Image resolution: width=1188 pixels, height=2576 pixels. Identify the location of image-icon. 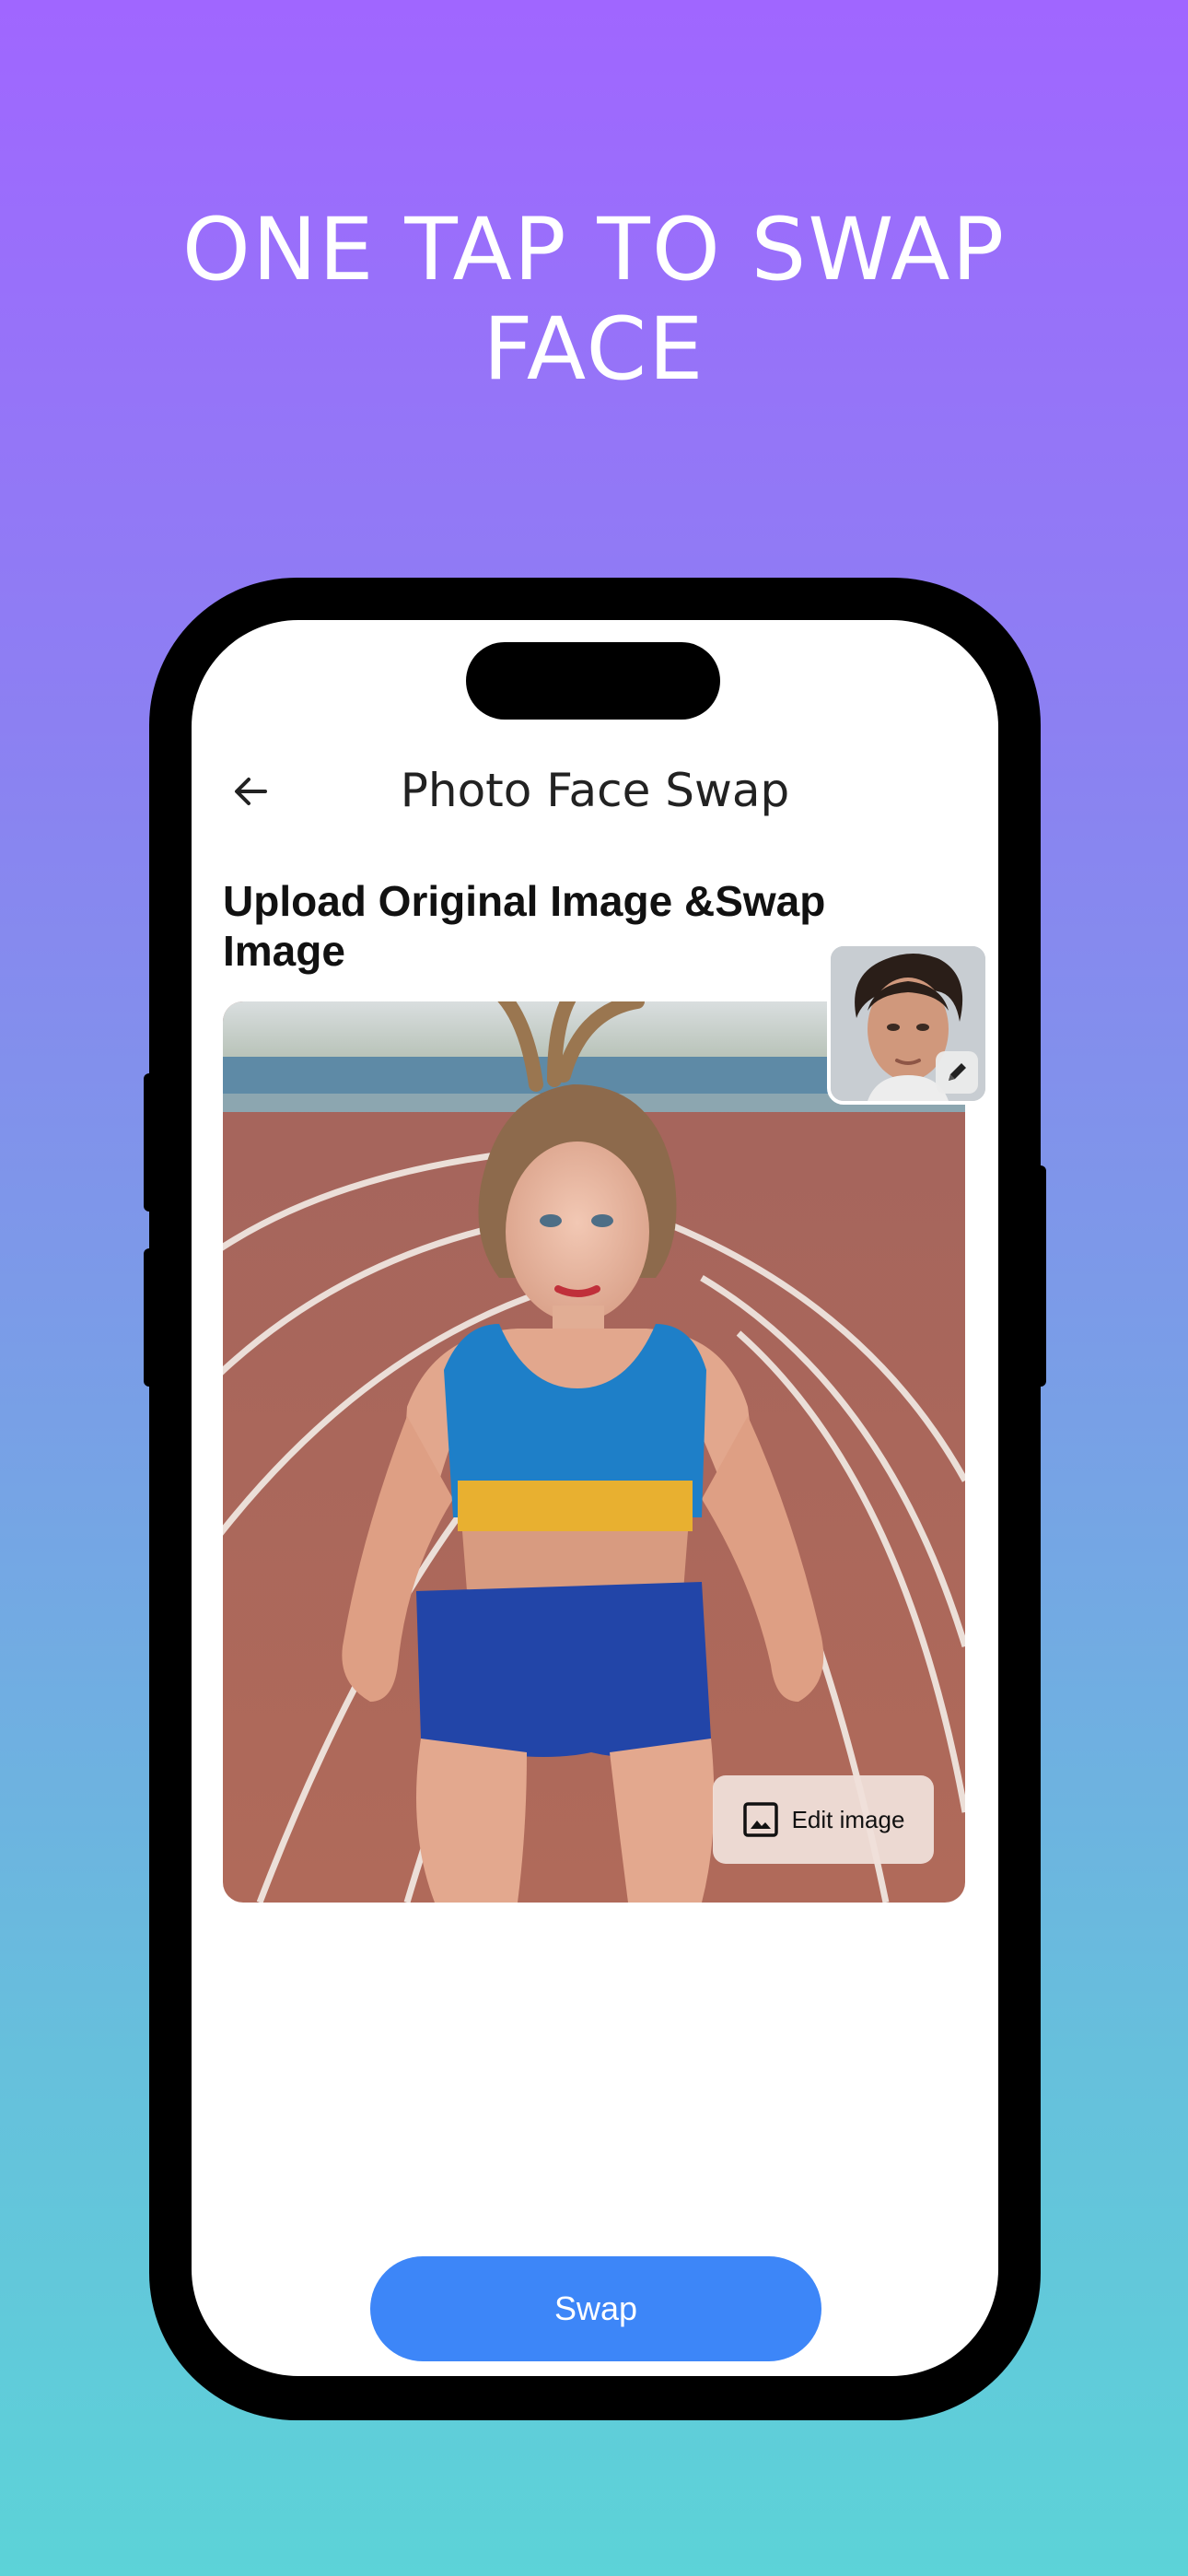
(760, 1819).